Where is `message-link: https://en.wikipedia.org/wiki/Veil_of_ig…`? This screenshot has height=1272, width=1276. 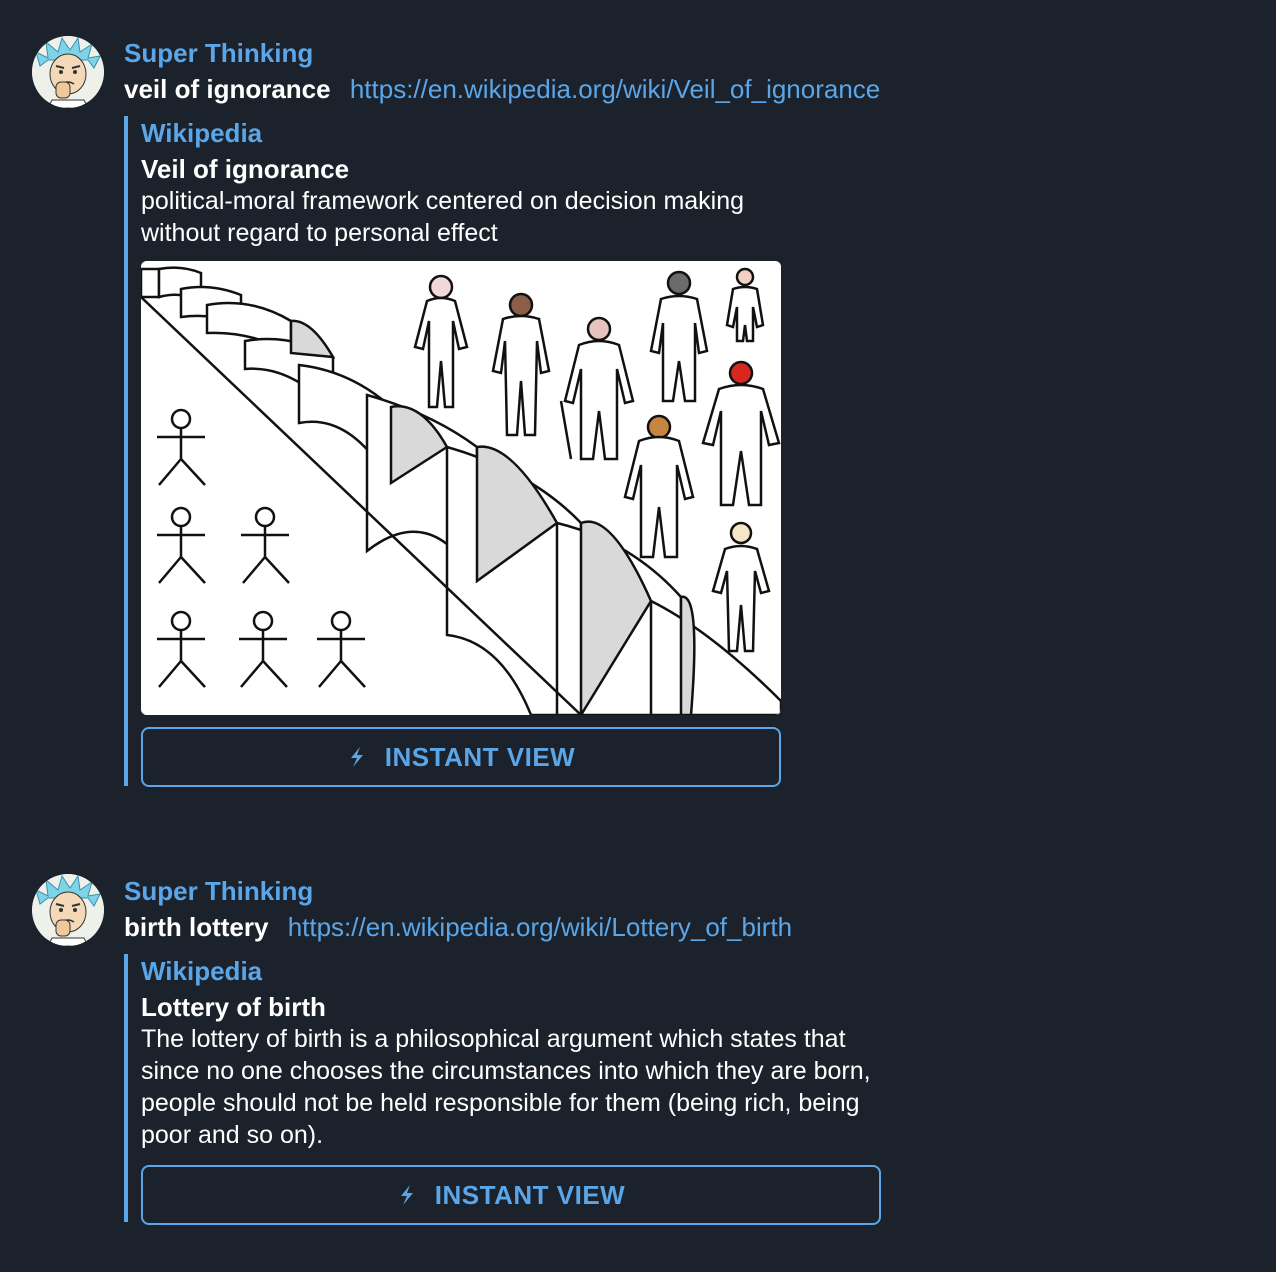
message-link: https://en.wikipedia.org/wiki/Veil_of_ig… is located at coordinates (615, 89).